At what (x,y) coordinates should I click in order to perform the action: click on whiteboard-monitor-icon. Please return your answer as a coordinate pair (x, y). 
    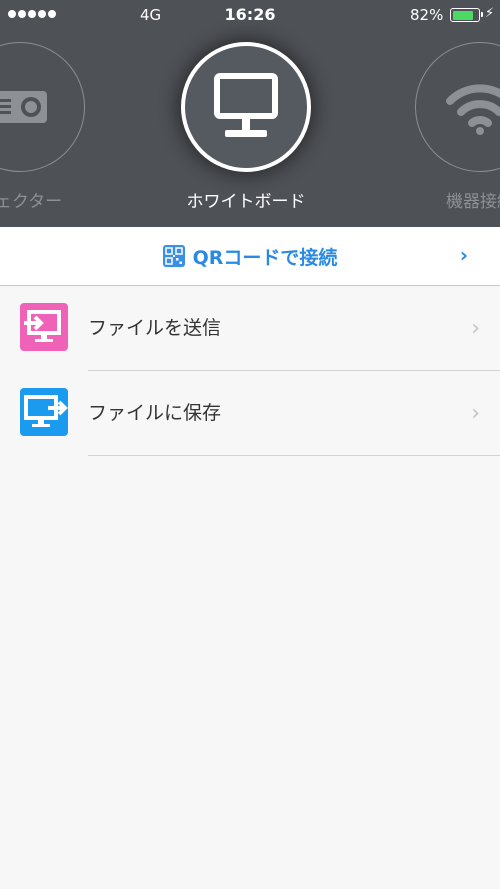
    Looking at the image, I should click on (246, 105).